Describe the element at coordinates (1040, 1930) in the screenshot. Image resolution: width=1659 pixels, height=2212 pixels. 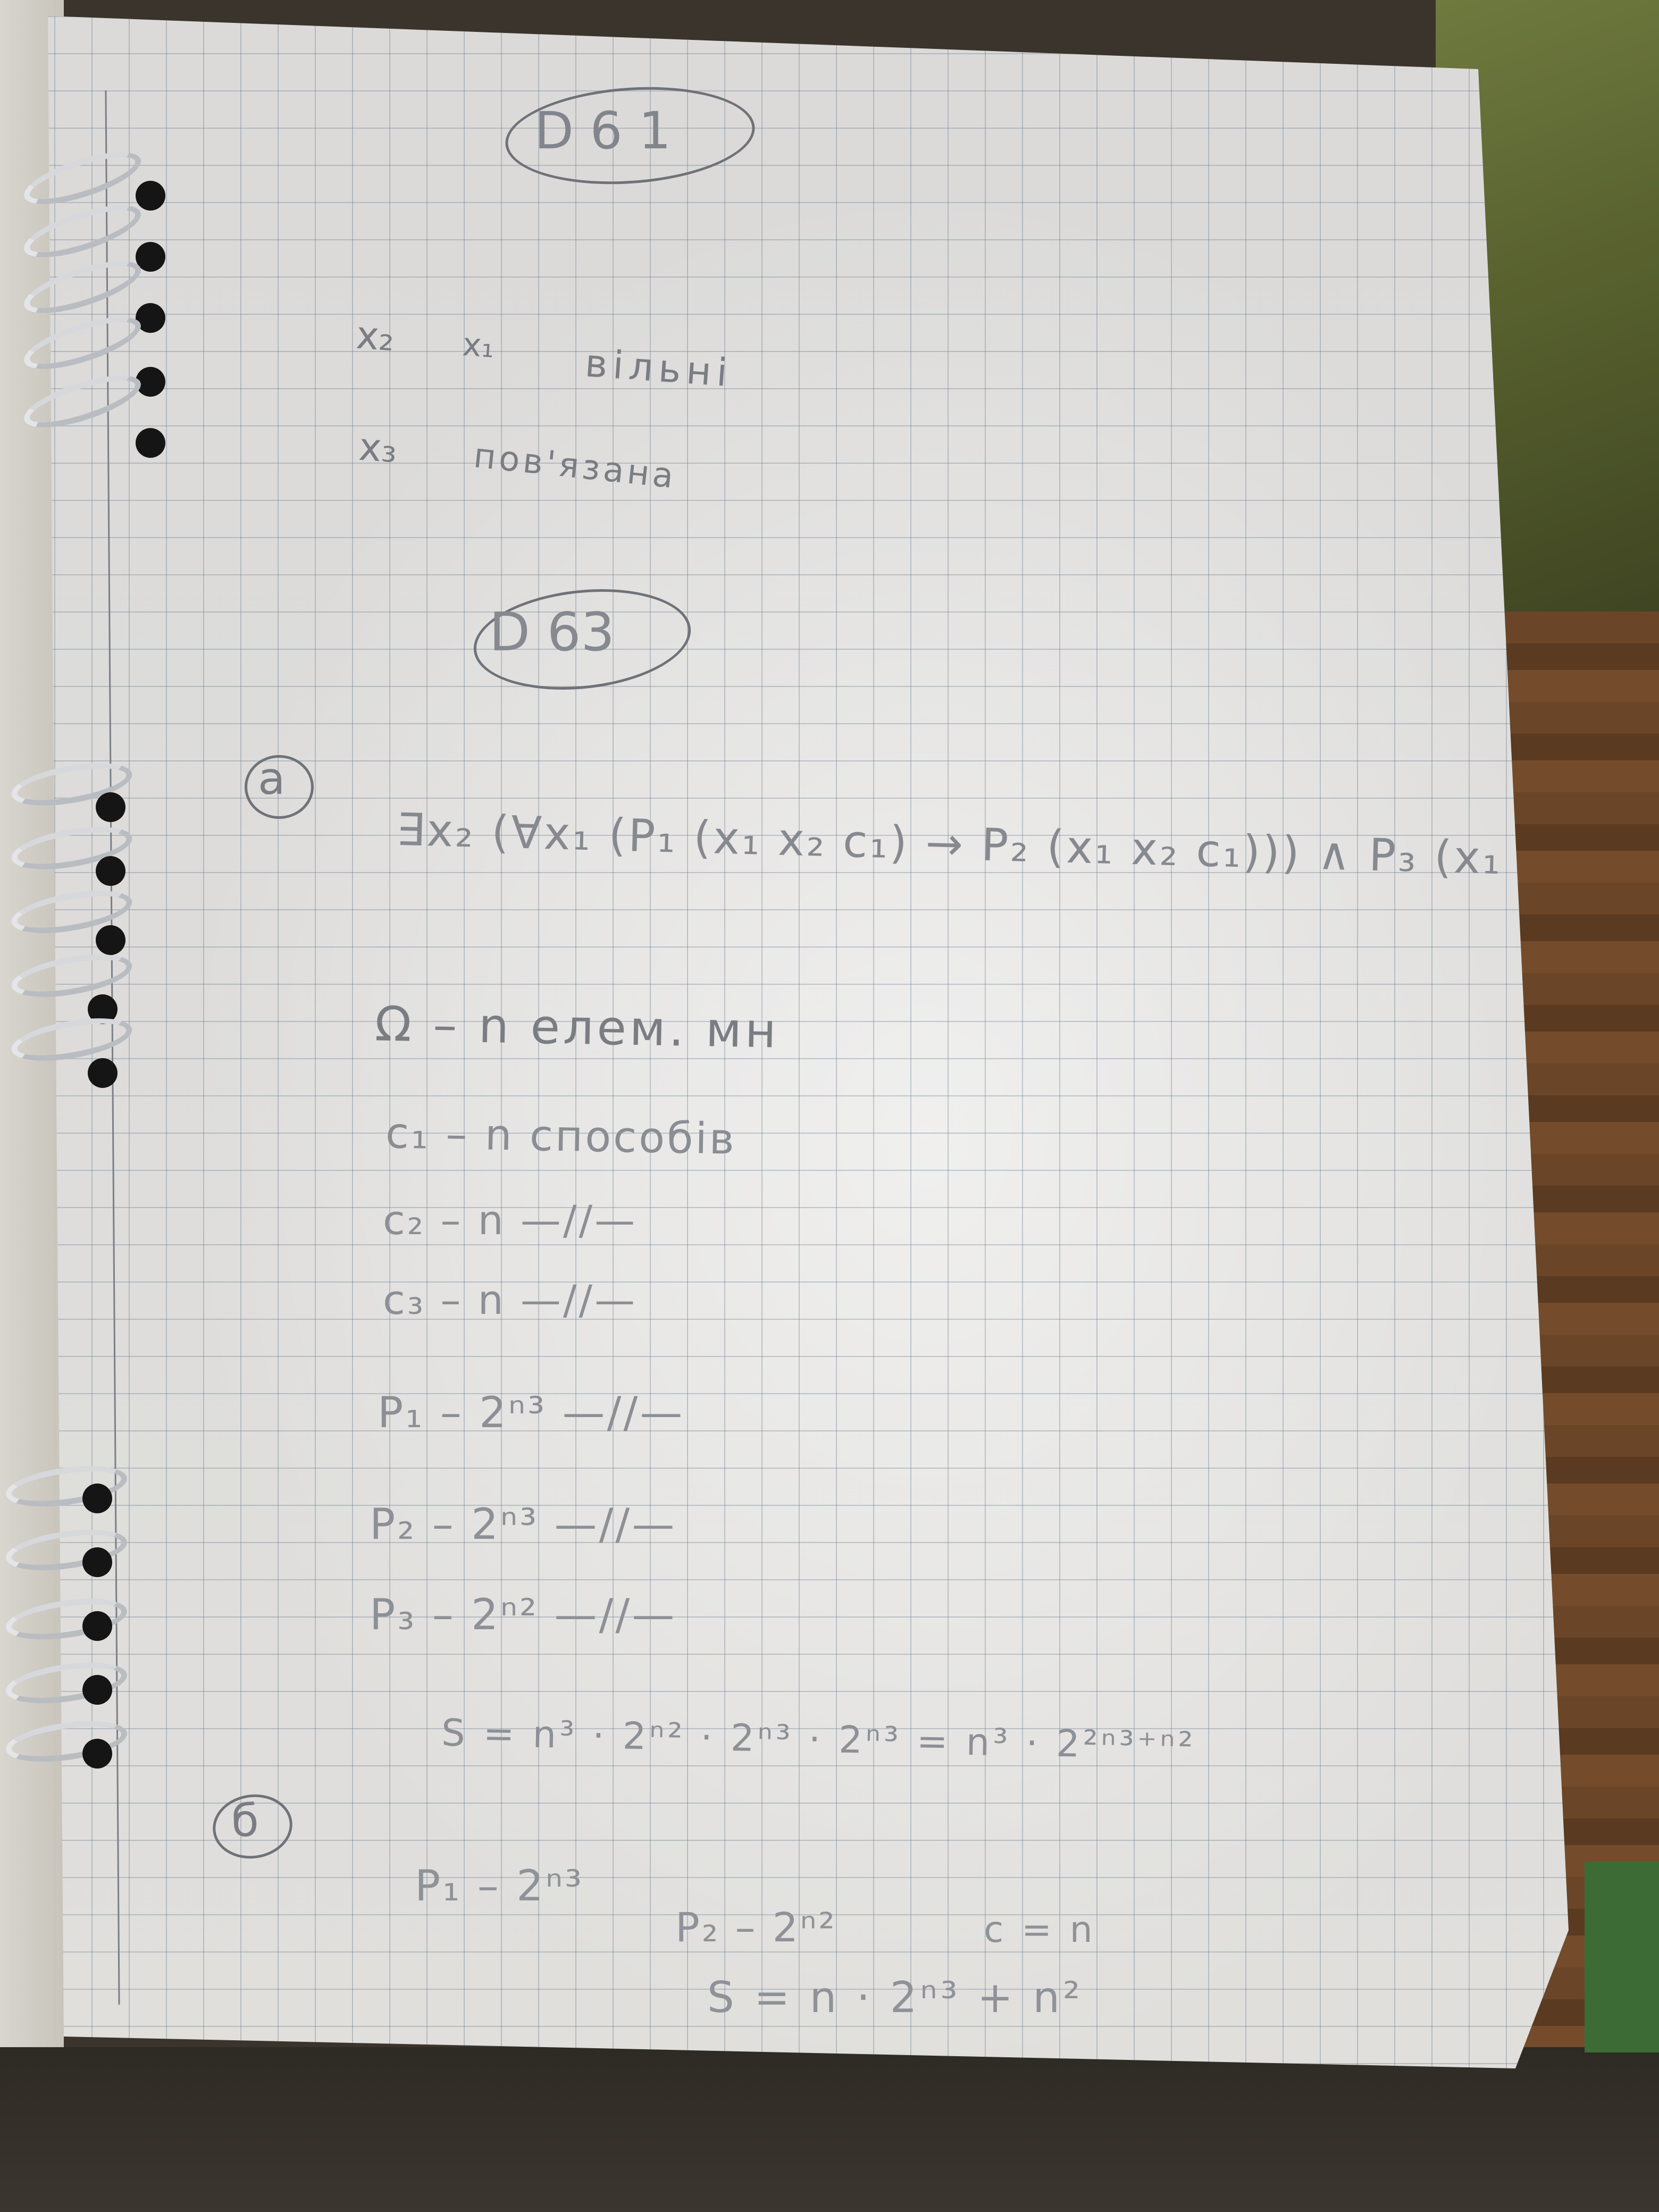
I see `b-c-line: c = n` at that location.